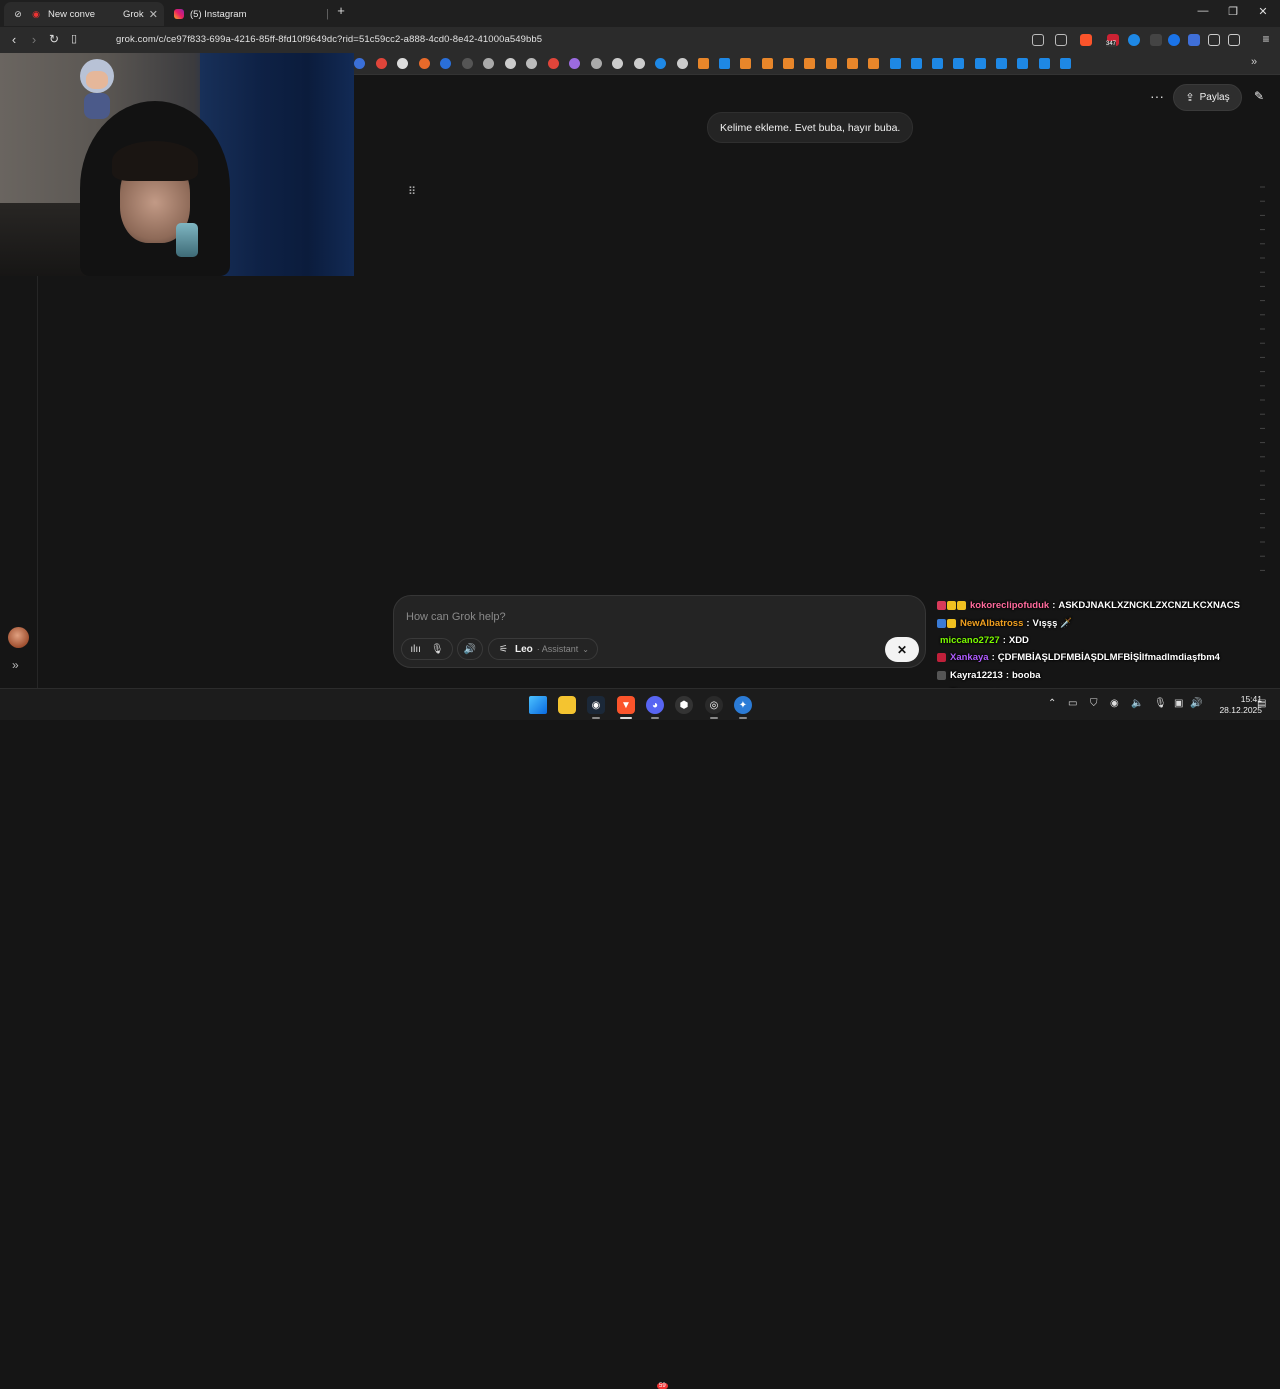  Describe the element at coordinates (684, 705) in the screenshot. I see `obs-icon: ⬢` at that location.